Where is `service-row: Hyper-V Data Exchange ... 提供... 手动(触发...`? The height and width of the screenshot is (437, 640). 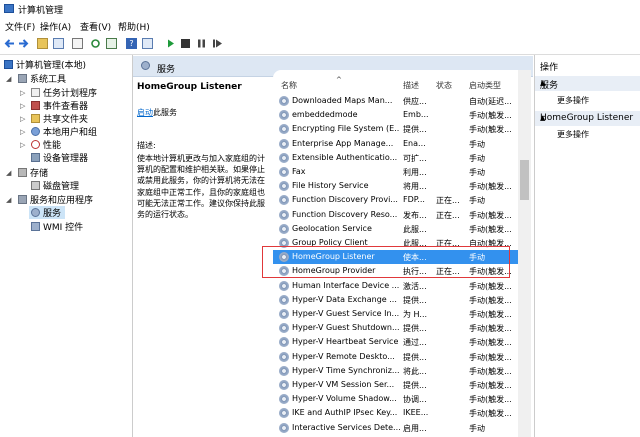
service-row: Hyper-V Data Exchange ... 提供... 手动(触发... is located at coordinates (395, 300).